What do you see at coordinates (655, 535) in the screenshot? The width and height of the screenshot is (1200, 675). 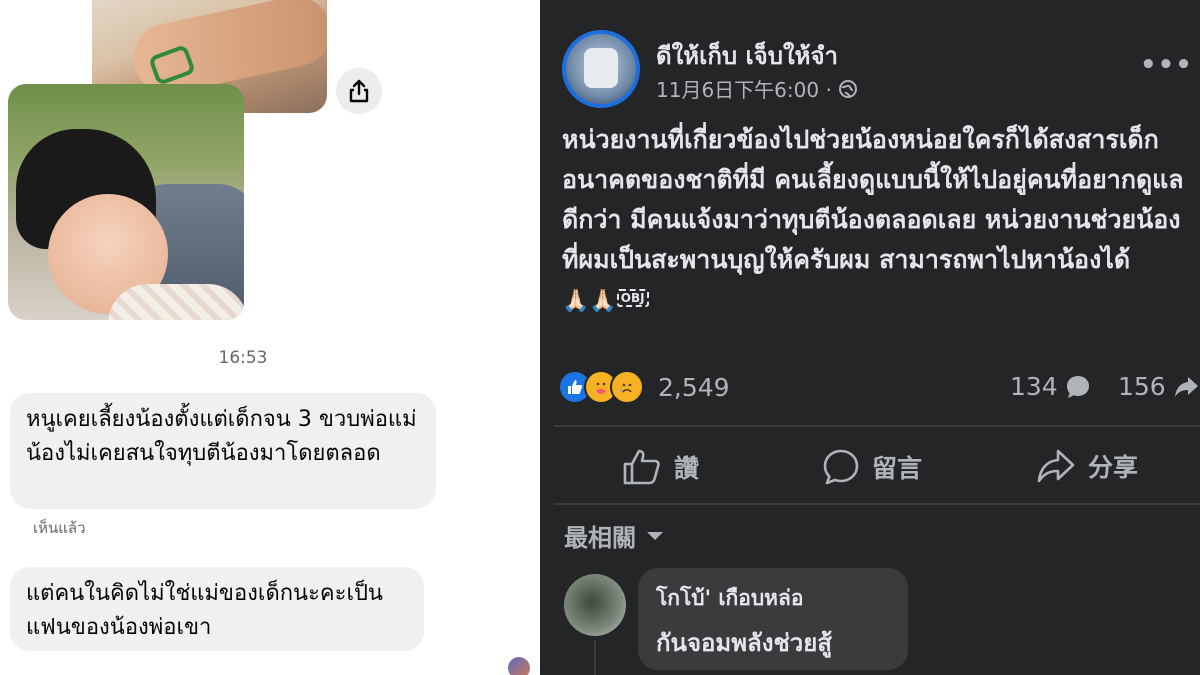 I see `chevron-down-icon` at bounding box center [655, 535].